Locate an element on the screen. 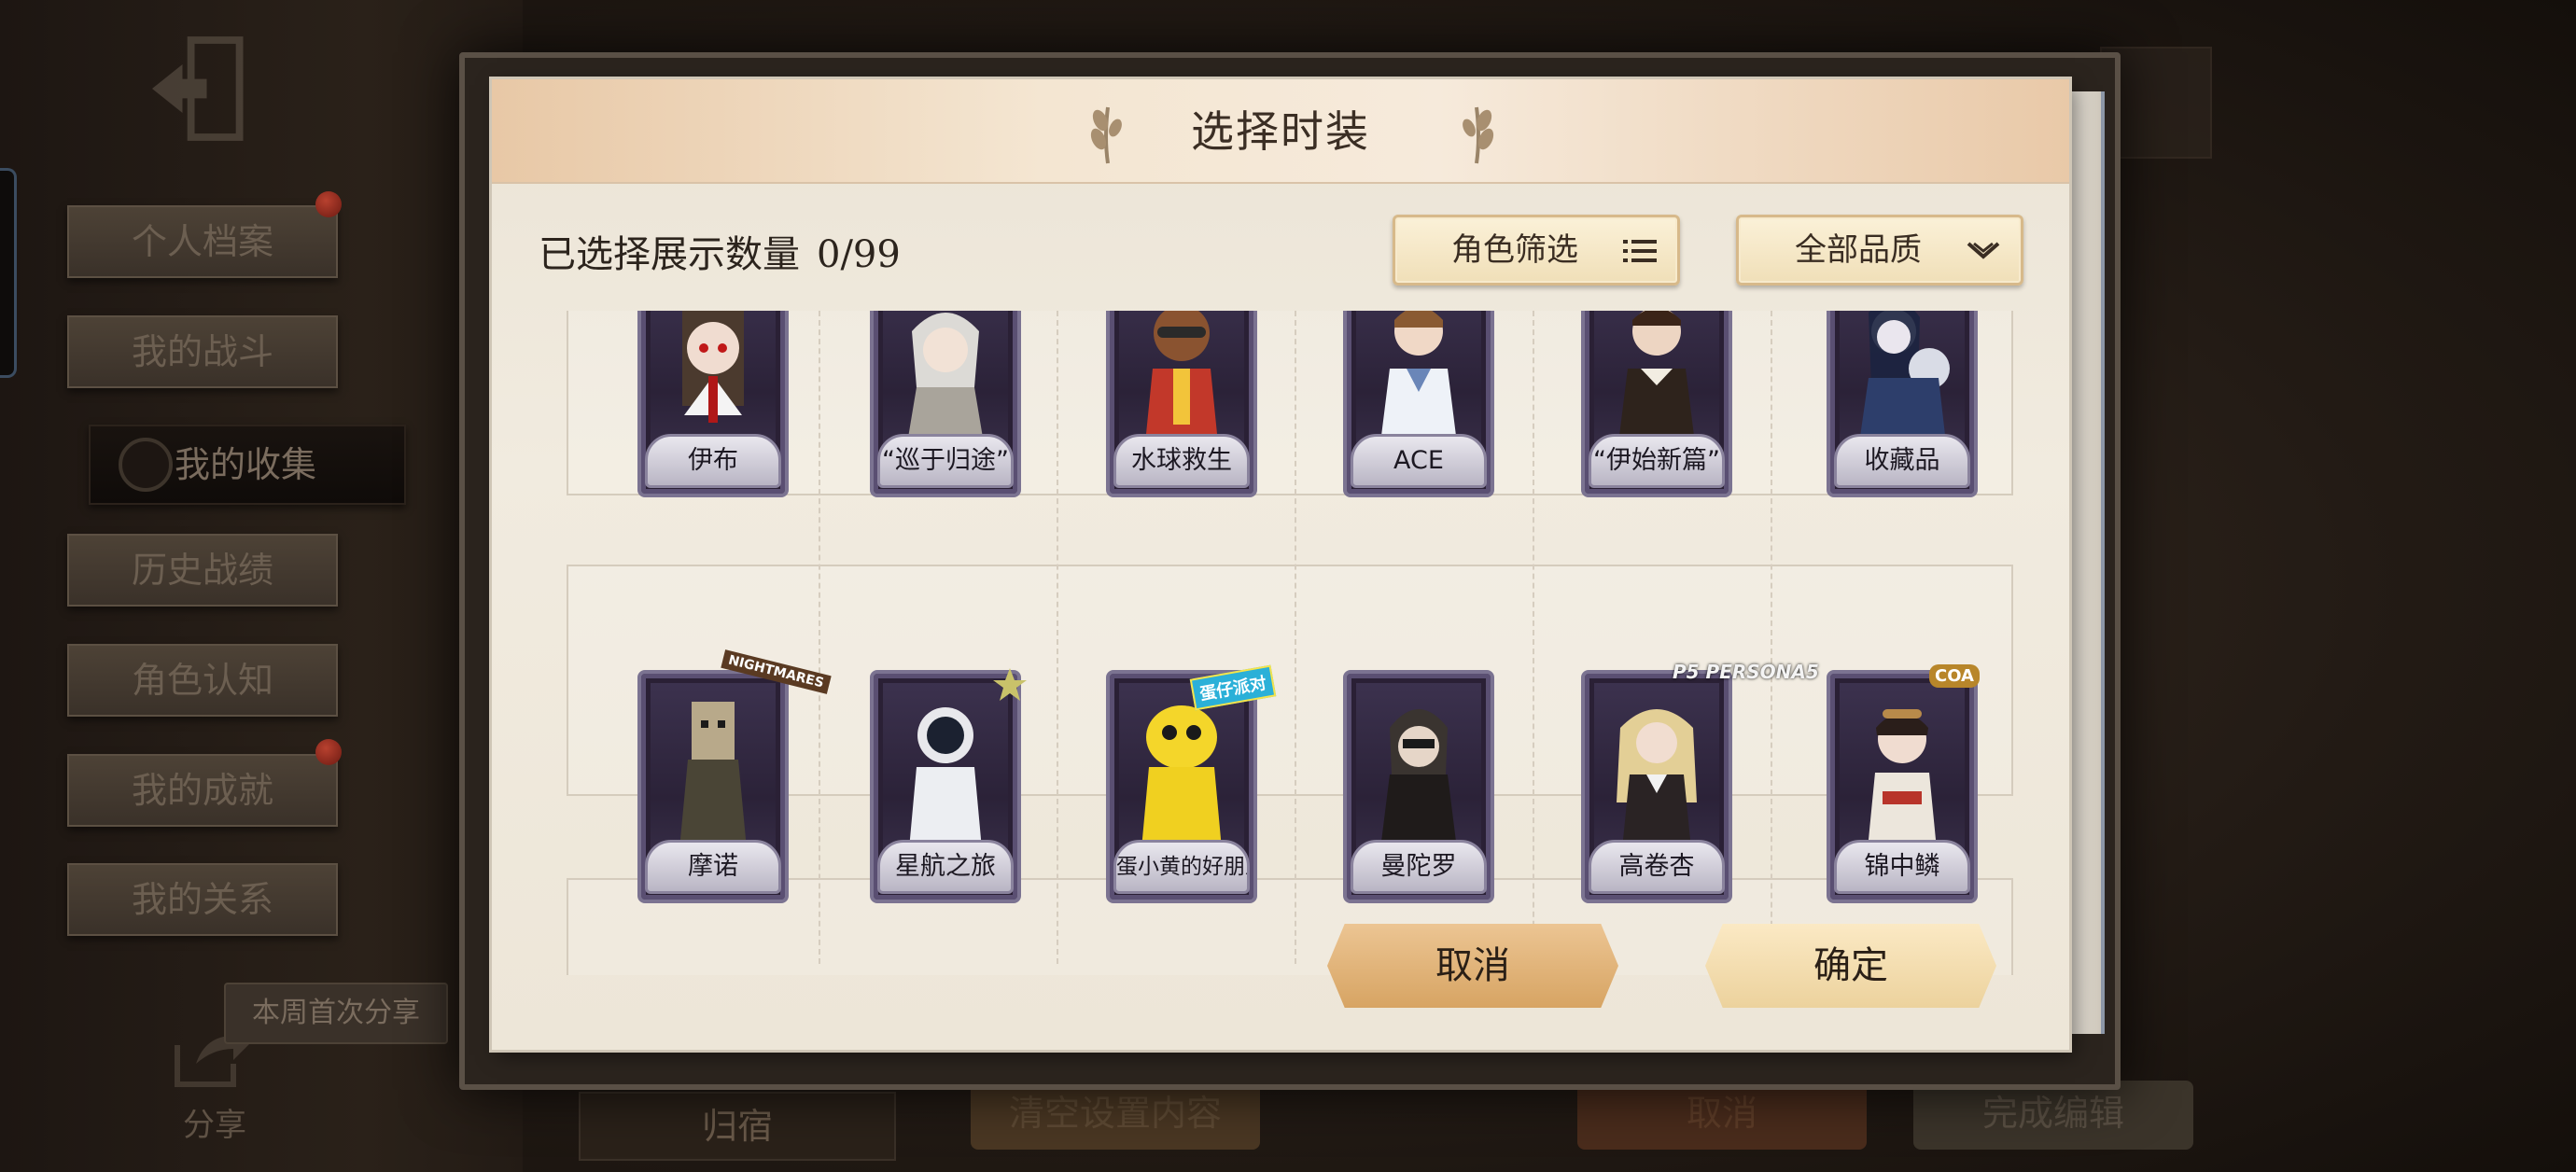 The image size is (2576, 1172). sidebar-item-collection: 我的收集 is located at coordinates (248, 465).